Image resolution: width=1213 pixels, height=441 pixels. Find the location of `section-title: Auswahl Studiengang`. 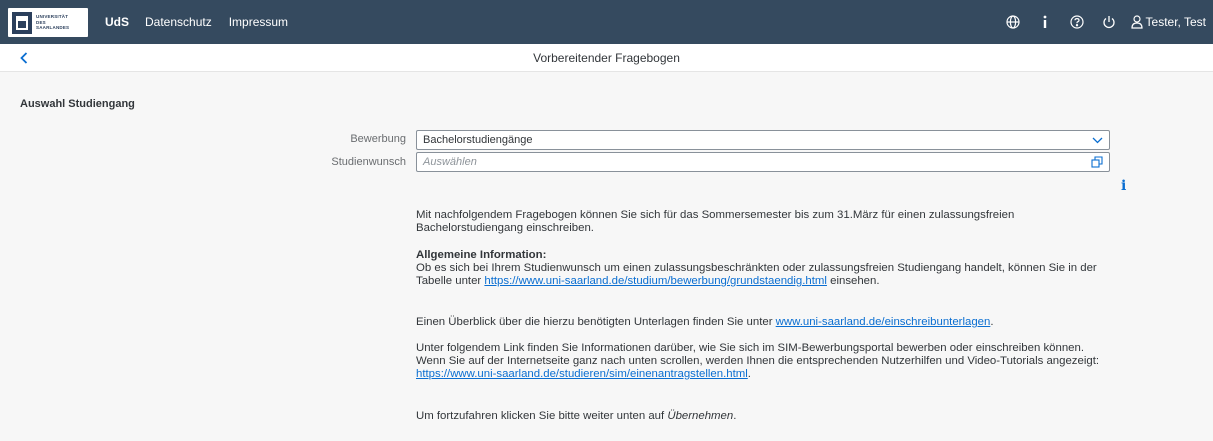

section-title: Auswahl Studiengang is located at coordinates (77, 104).